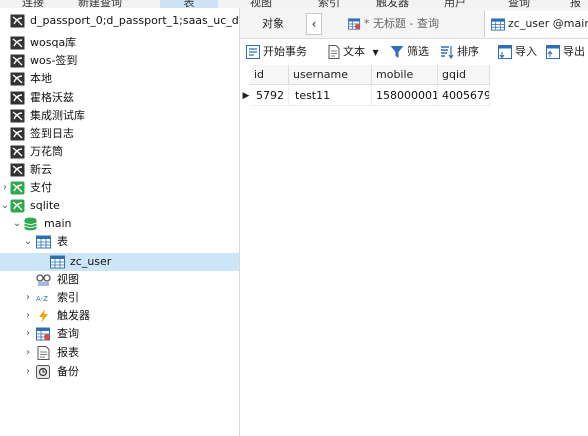 The height and width of the screenshot is (436, 588). What do you see at coordinates (273, 24) in the screenshot?
I see `tab-objects: 对象` at bounding box center [273, 24].